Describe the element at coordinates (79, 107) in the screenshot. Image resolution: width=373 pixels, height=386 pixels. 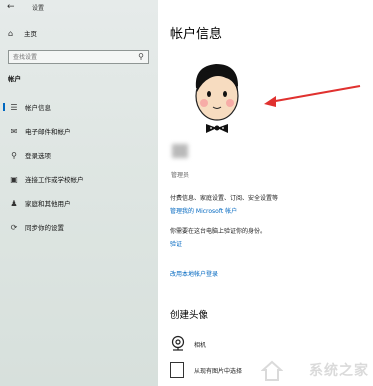
I see `sidebar-item-account-info: ☰ 帐户信息` at that location.